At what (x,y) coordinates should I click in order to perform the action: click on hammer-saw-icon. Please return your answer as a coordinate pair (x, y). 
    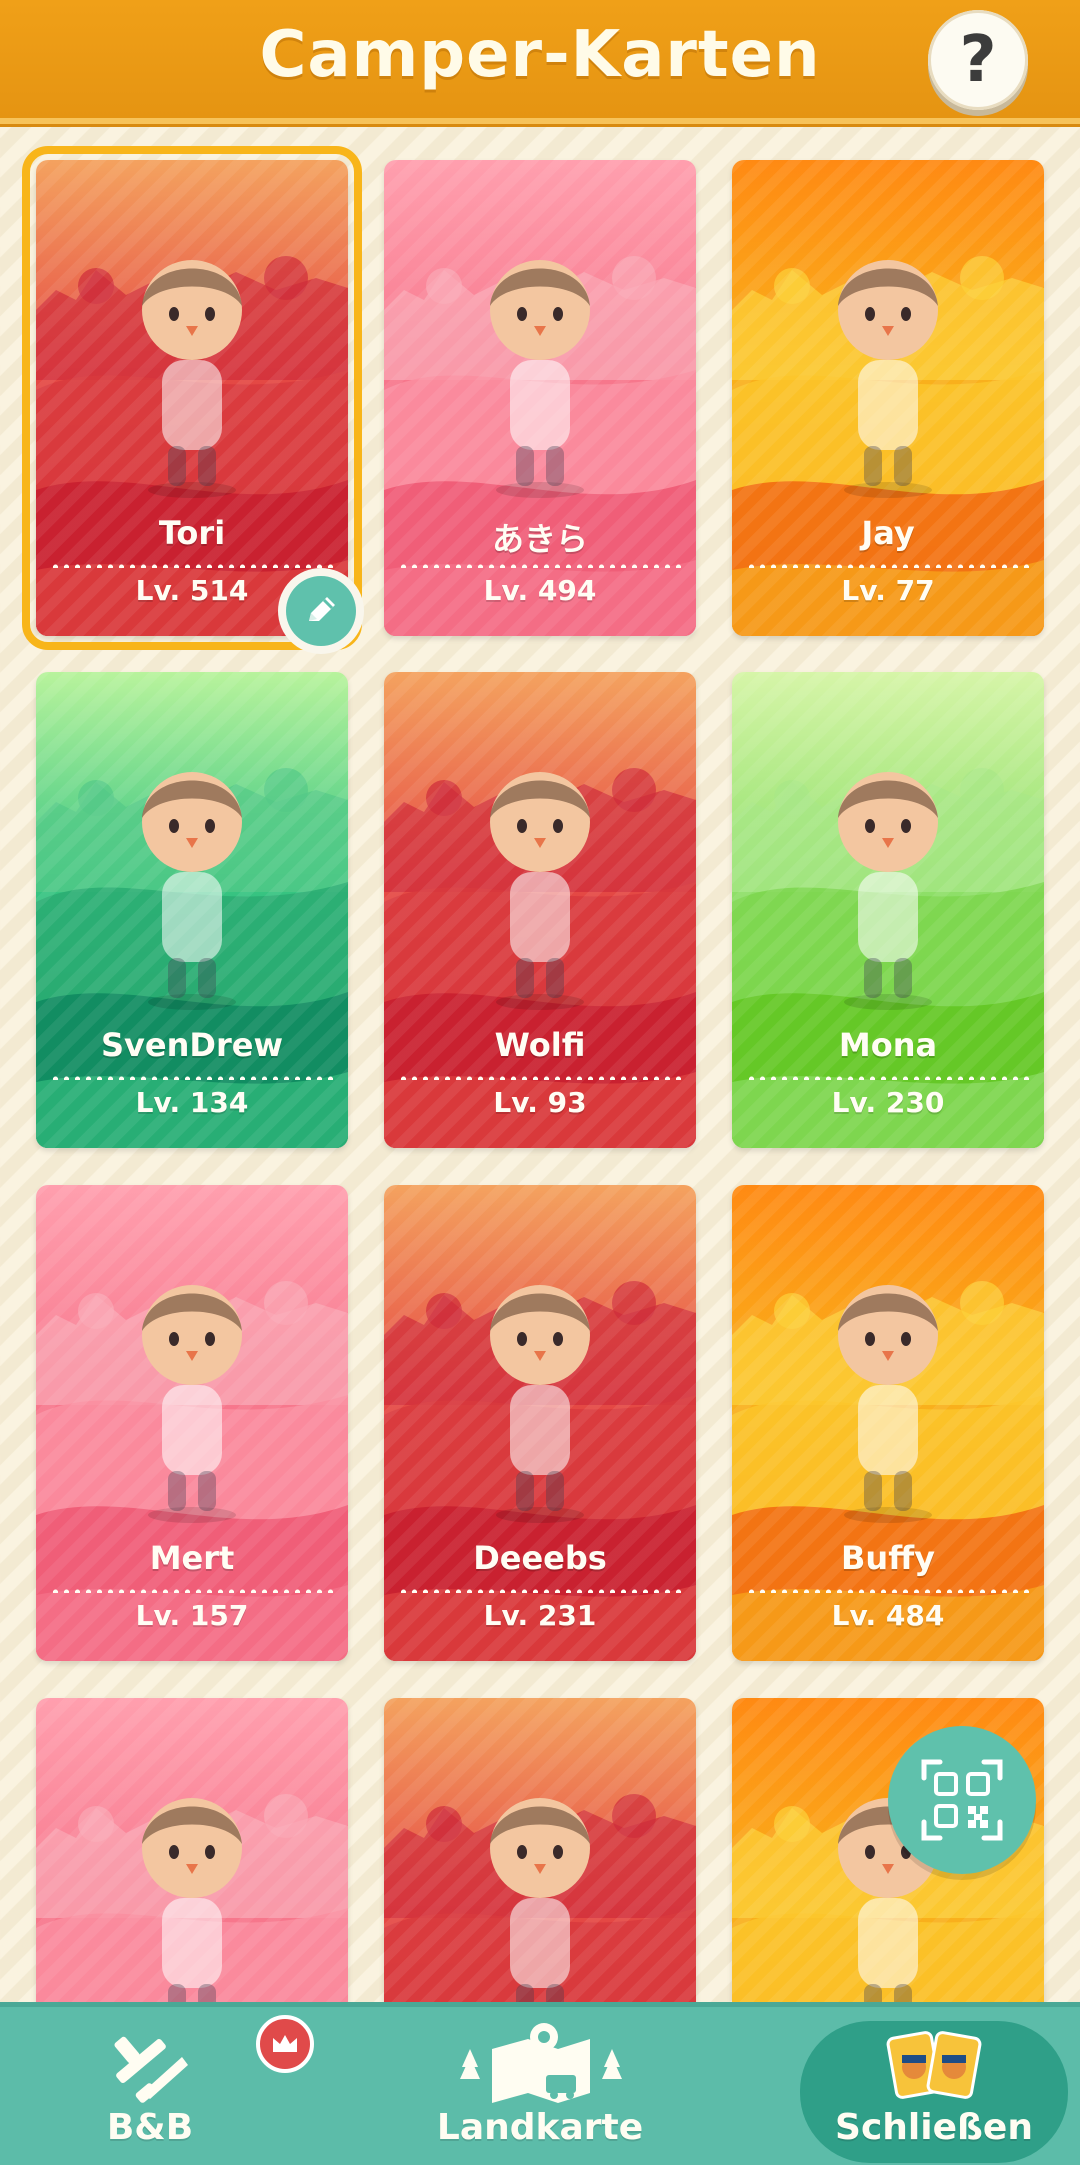
    Looking at the image, I should click on (151, 2069).